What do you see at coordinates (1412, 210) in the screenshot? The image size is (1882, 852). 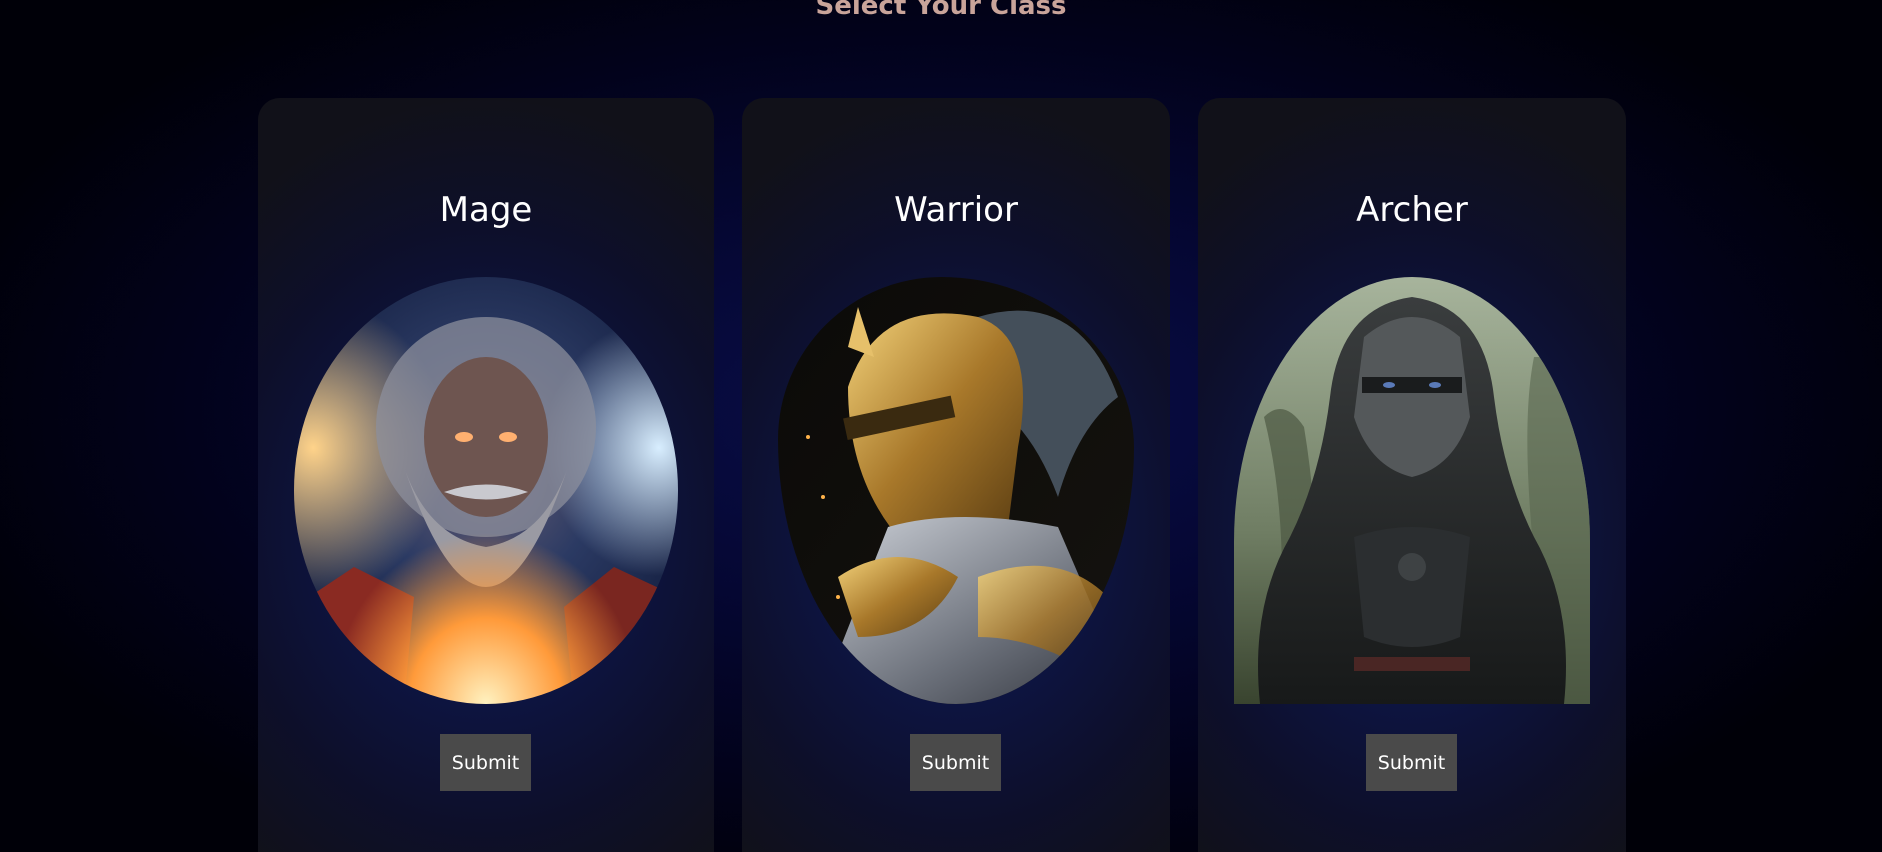 I see `class-title-archer: Archer` at bounding box center [1412, 210].